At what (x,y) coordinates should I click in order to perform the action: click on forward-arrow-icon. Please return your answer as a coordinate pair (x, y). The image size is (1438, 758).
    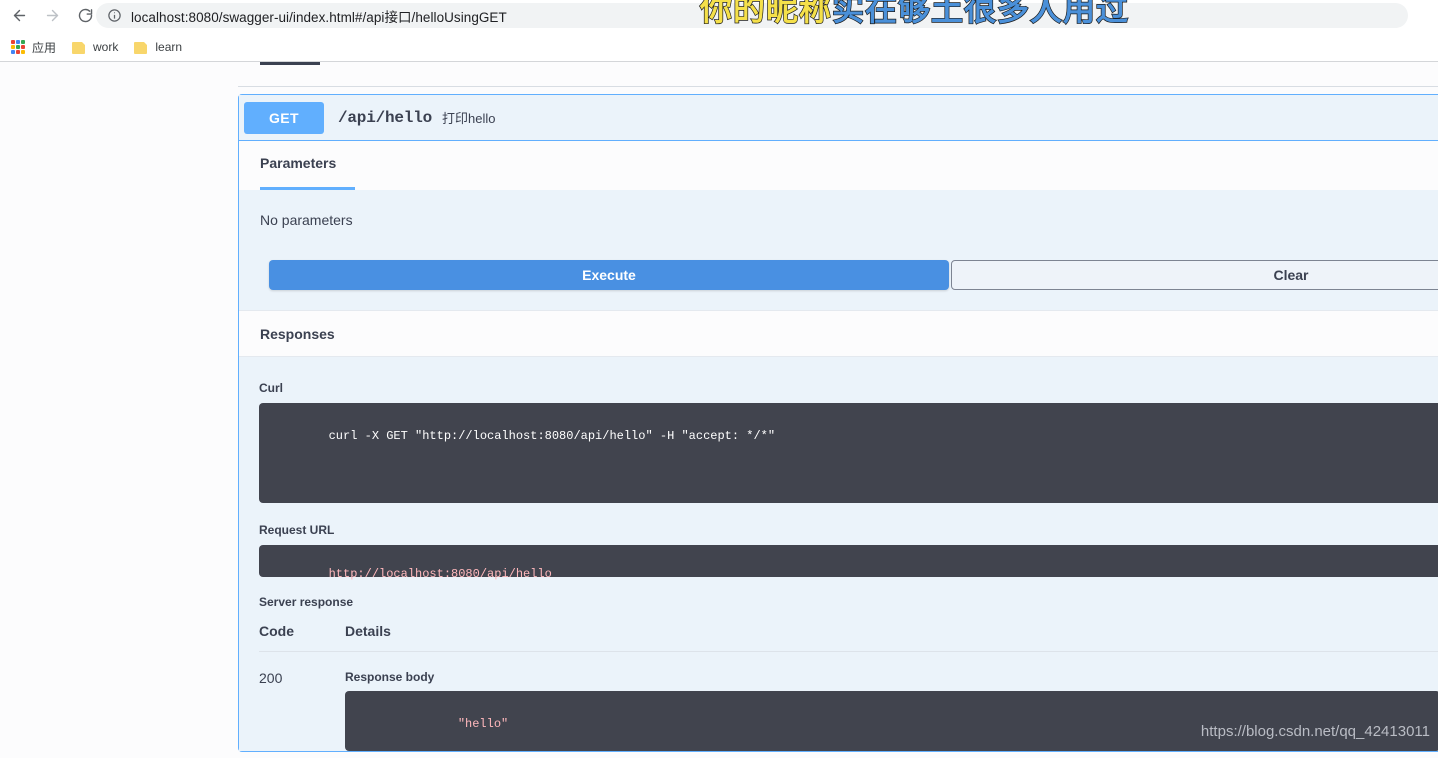
    Looking at the image, I should click on (52, 15).